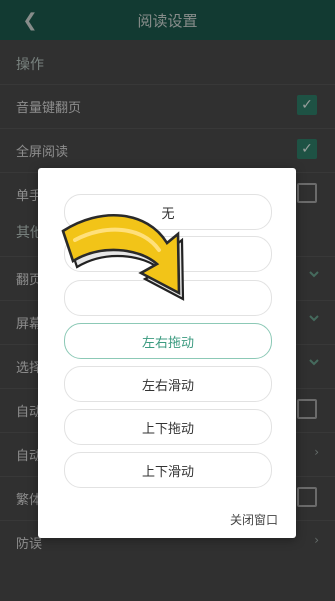 The height and width of the screenshot is (601, 335). What do you see at coordinates (123, 257) in the screenshot?
I see `yellow-arrow-icon` at bounding box center [123, 257].